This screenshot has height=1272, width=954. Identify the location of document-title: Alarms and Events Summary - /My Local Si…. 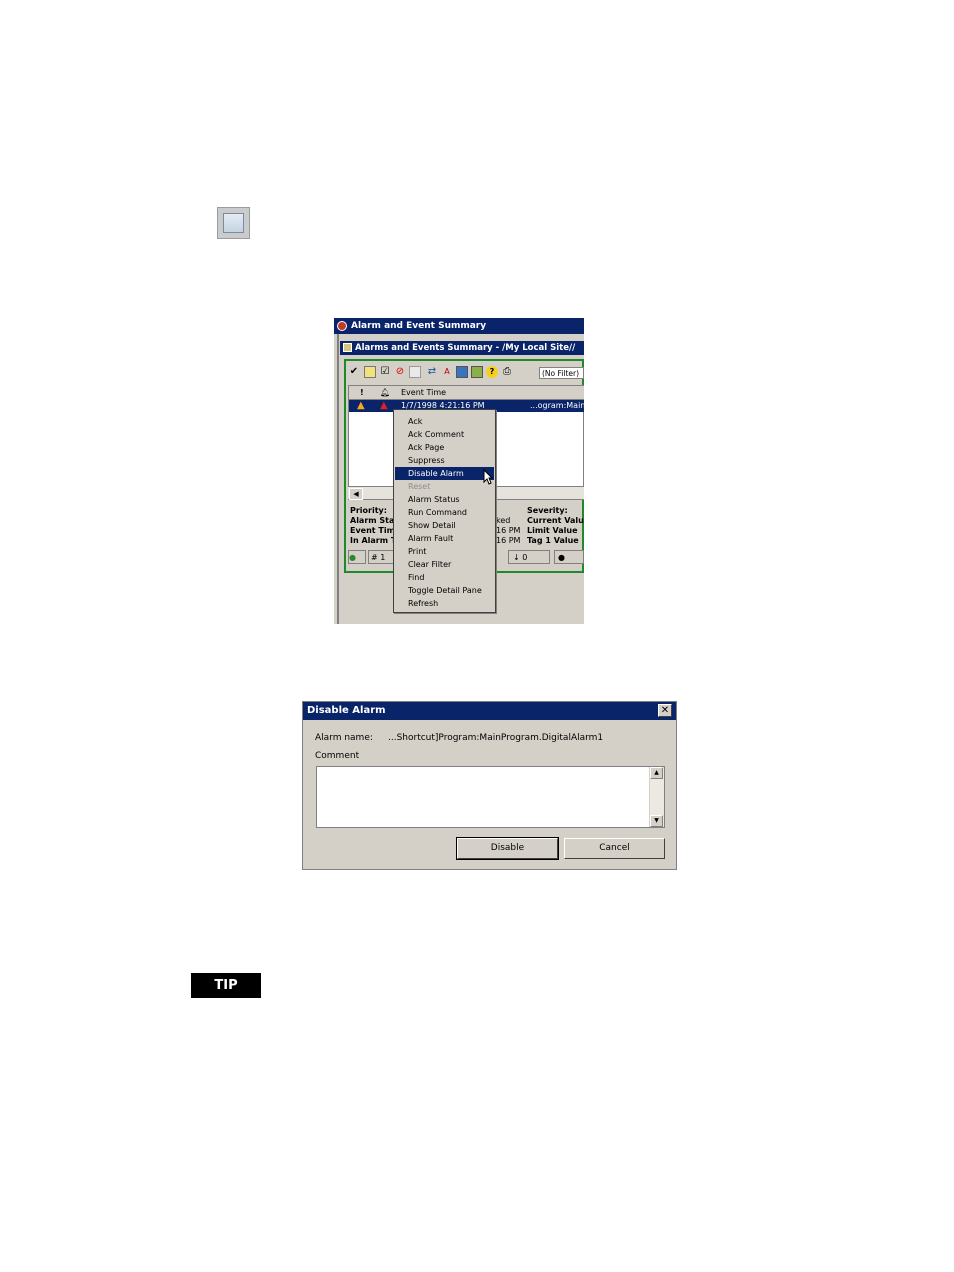
(465, 348).